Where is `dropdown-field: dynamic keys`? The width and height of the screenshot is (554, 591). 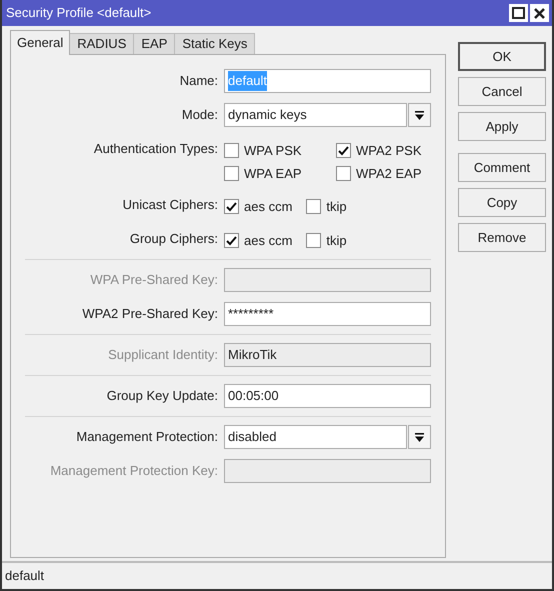
dropdown-field: dynamic keys is located at coordinates (316, 115).